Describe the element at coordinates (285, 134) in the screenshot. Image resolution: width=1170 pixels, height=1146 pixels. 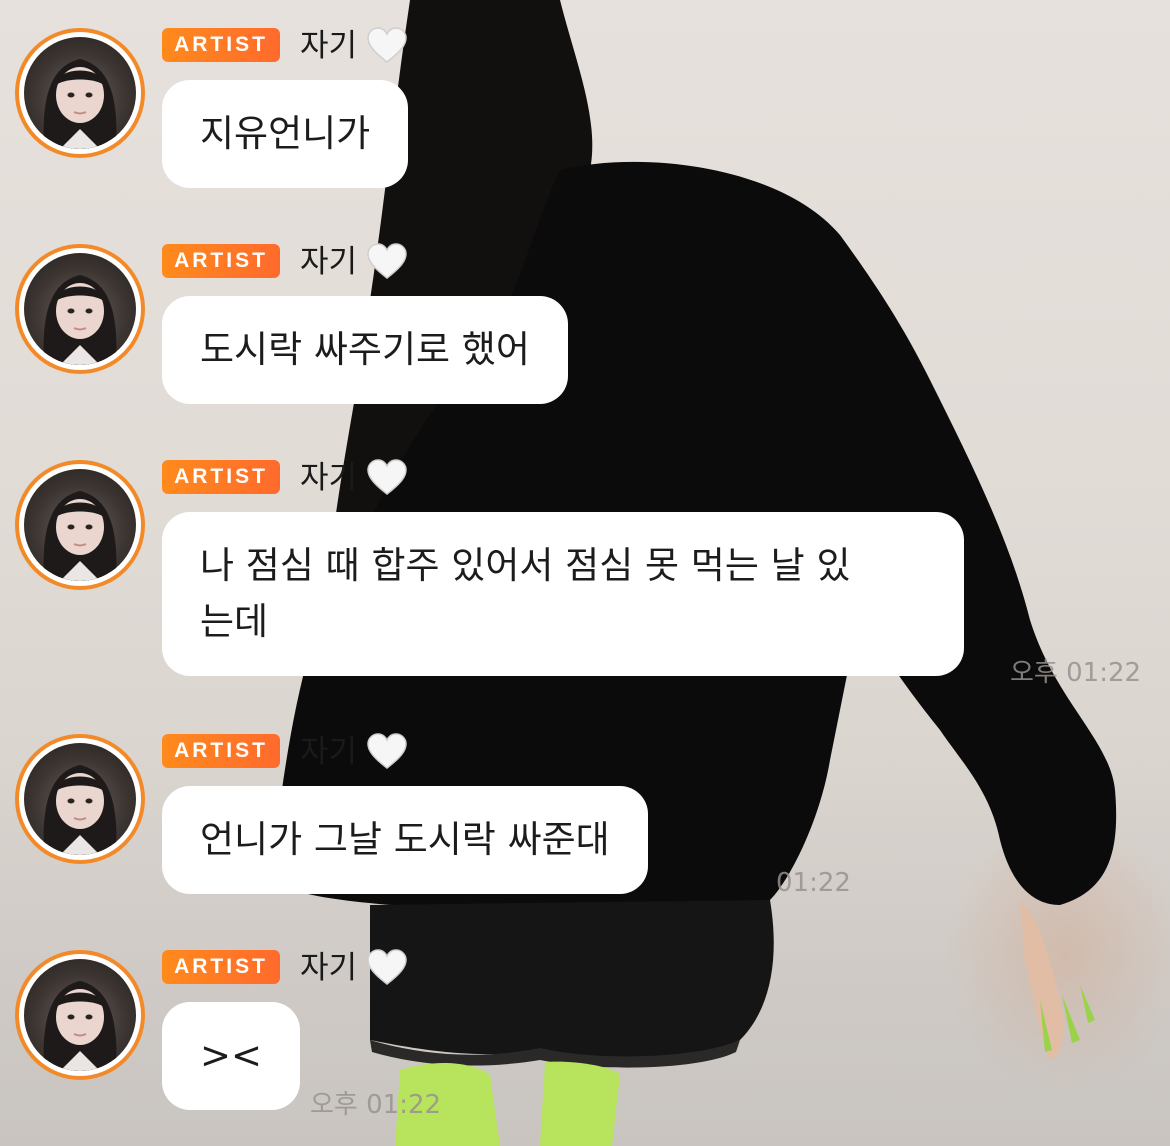
I see `message-bubble: 지유언니가` at that location.